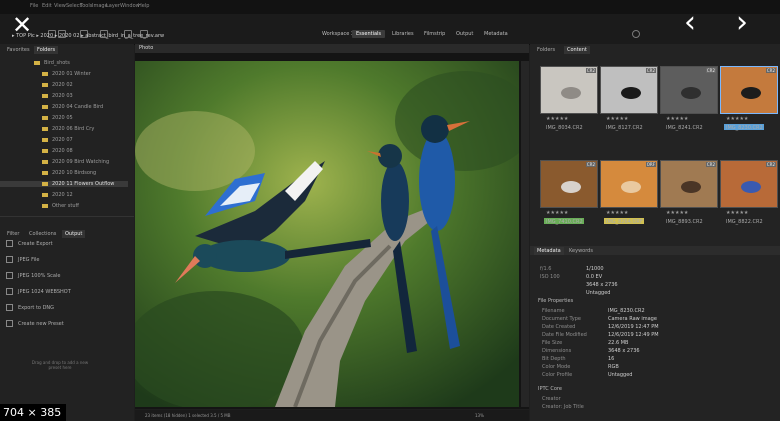 This screenshot has width=780, height=421. What do you see at coordinates (74, 173) in the screenshot?
I see `folder-label: 2020 10 Birdsong` at bounding box center [74, 173].